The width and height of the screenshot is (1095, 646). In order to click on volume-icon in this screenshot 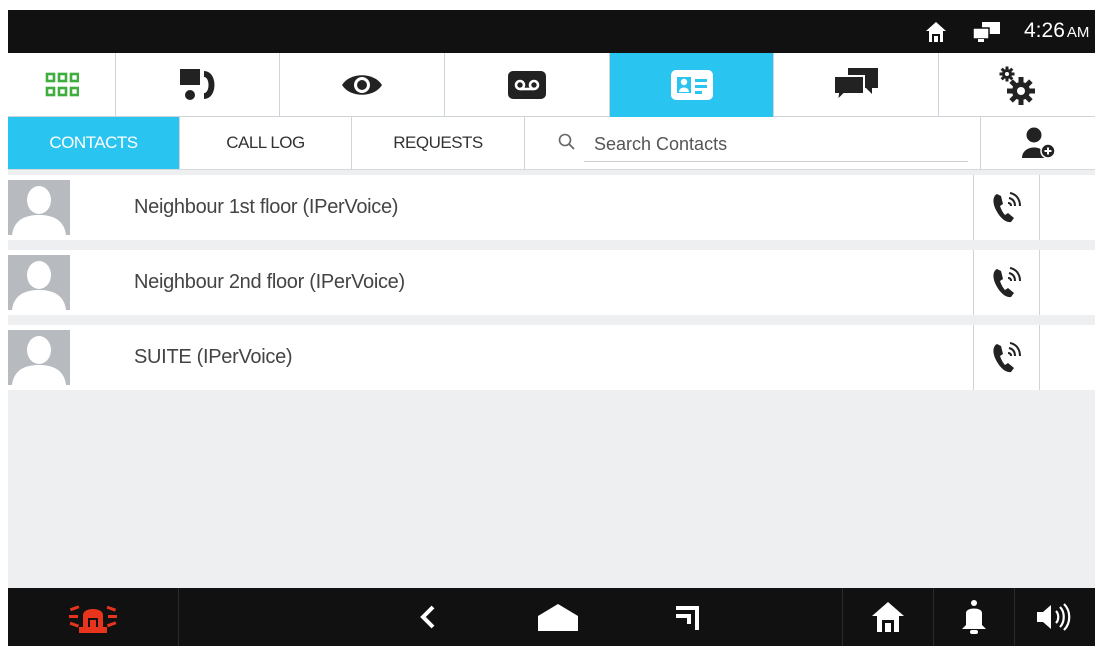, I will do `click(1054, 617)`.